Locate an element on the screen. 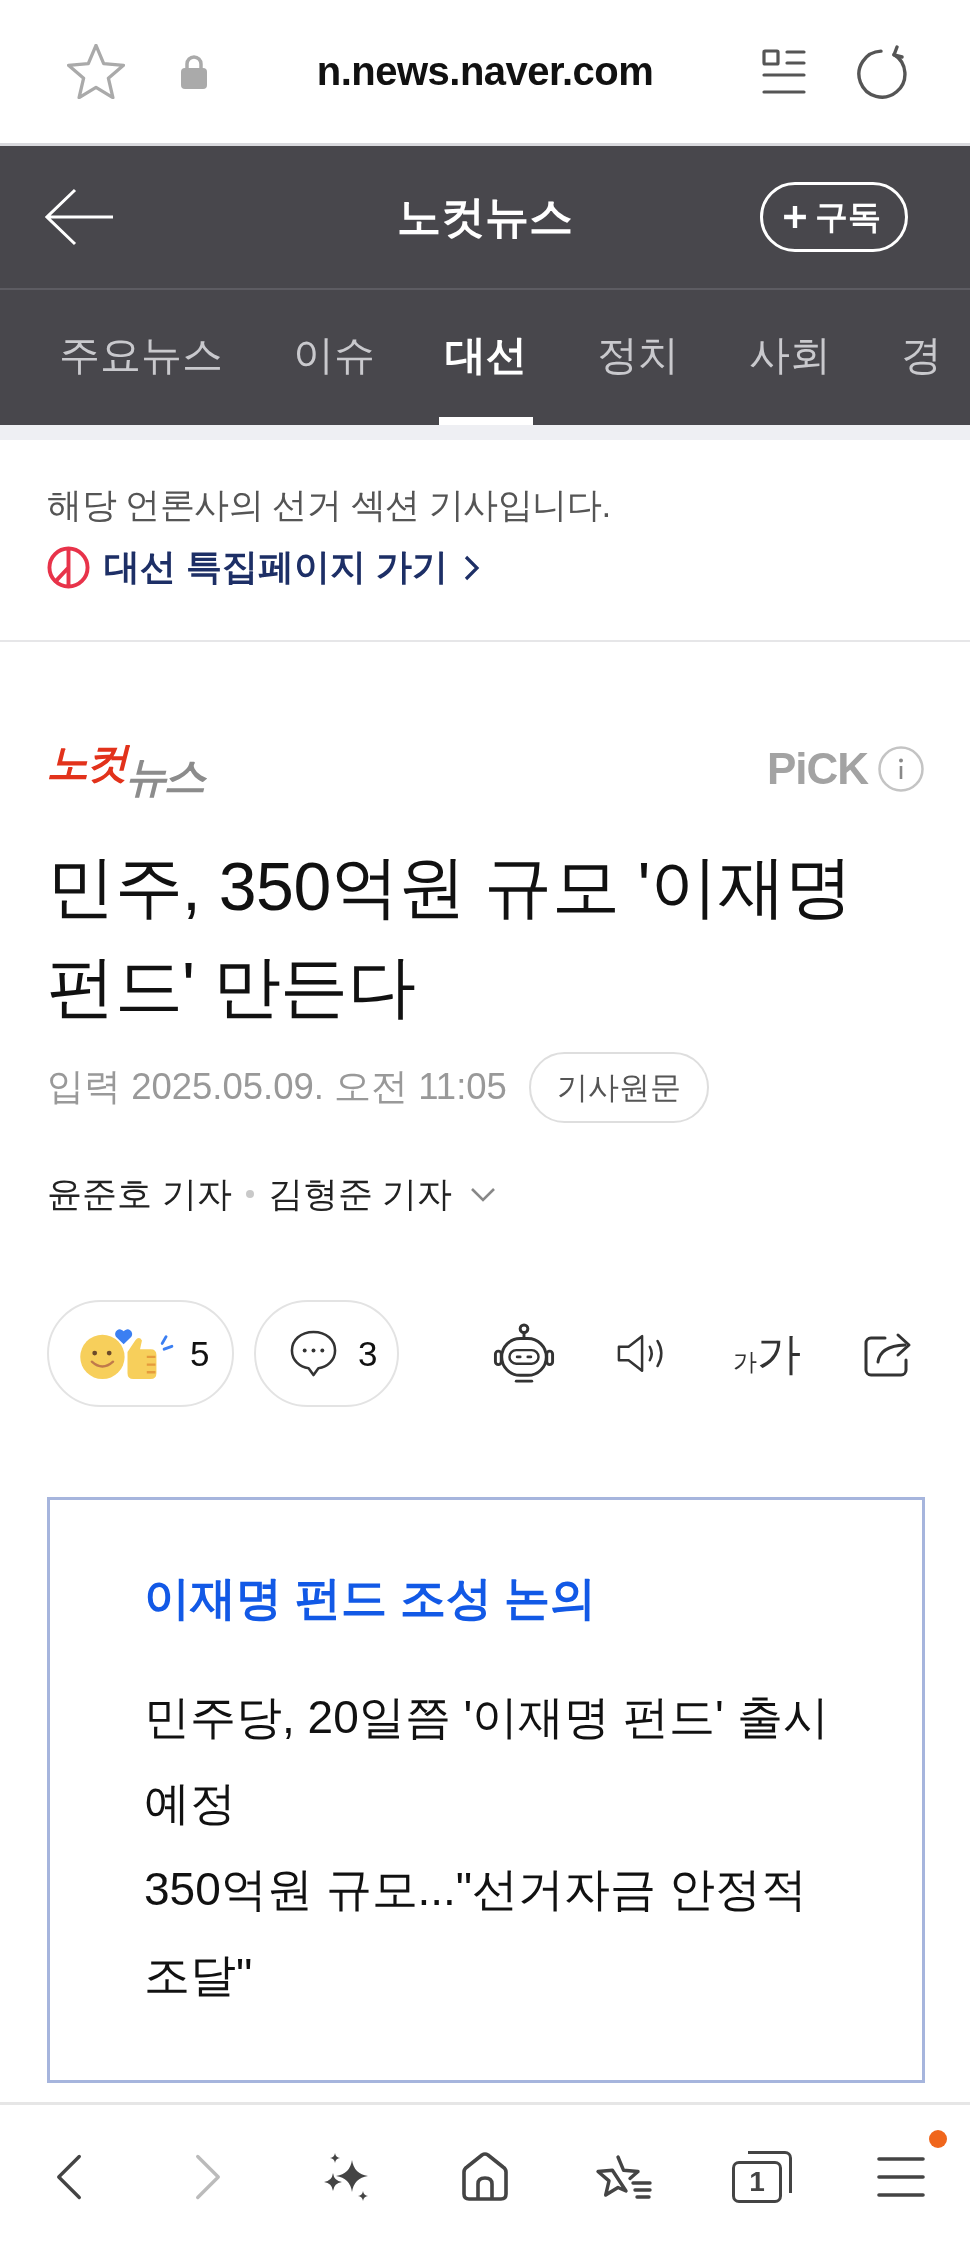 The width and height of the screenshot is (970, 2248). summary-title: 이재명 펀드 조성 논의 is located at coordinates (371, 1598).